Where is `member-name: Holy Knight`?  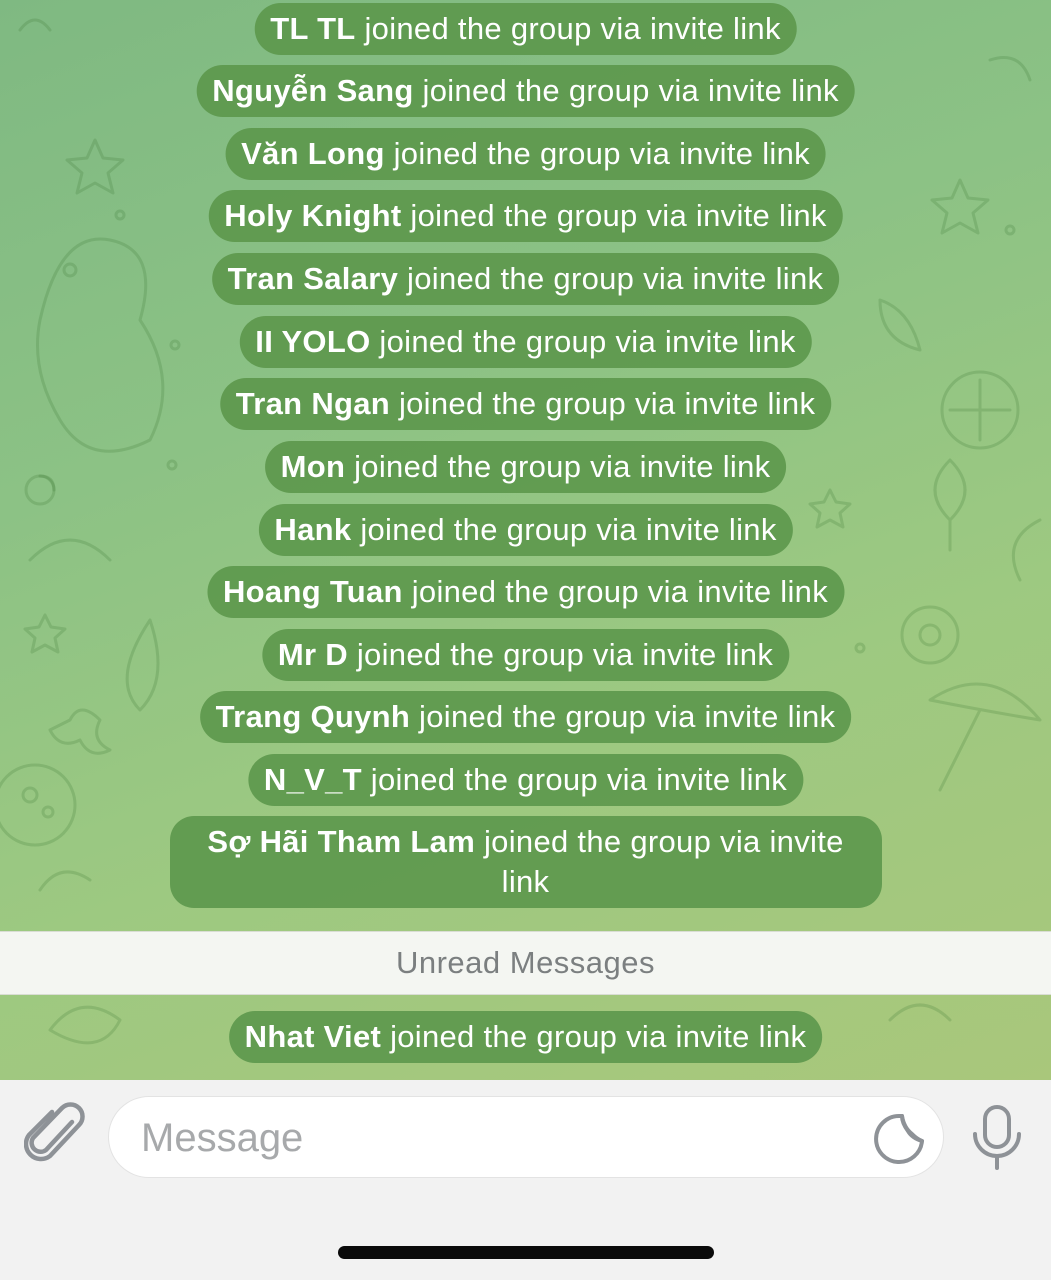 member-name: Holy Knight is located at coordinates (312, 215).